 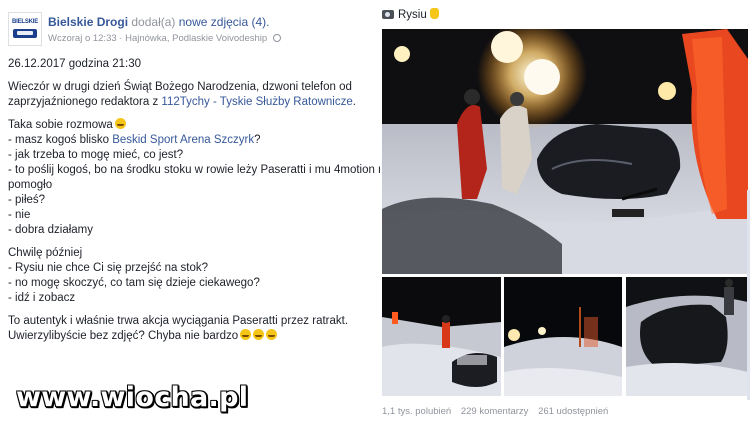 What do you see at coordinates (27, 200) in the screenshot?
I see `dialog-line-e: - piłeś?` at bounding box center [27, 200].